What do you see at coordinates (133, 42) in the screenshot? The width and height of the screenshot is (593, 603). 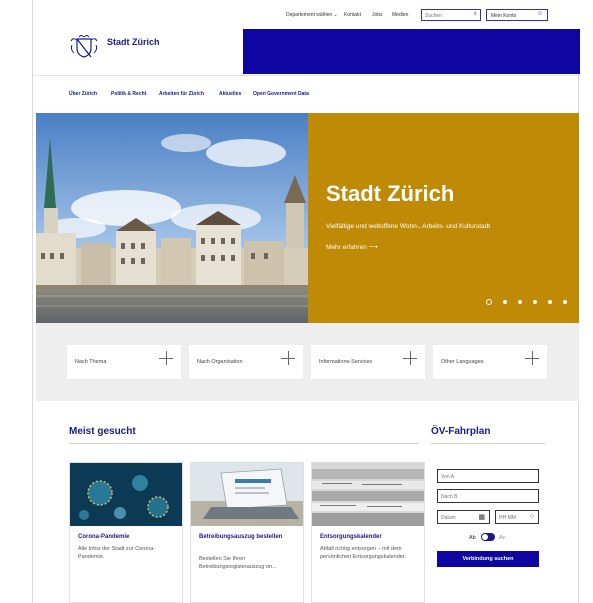 I see `site-title: Stadt Zürich` at bounding box center [133, 42].